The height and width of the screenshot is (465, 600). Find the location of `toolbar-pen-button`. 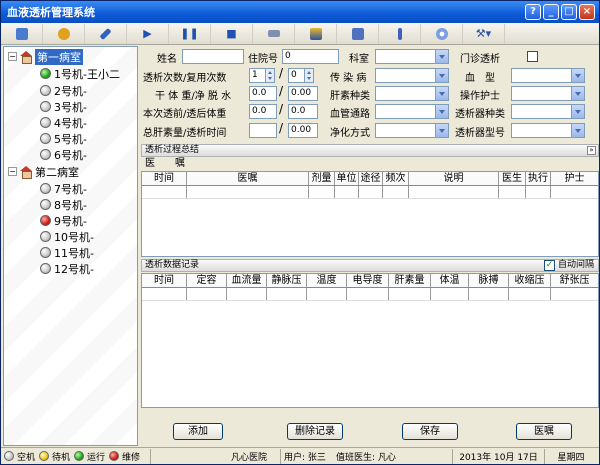

toolbar-pen-button is located at coordinates (106, 33).